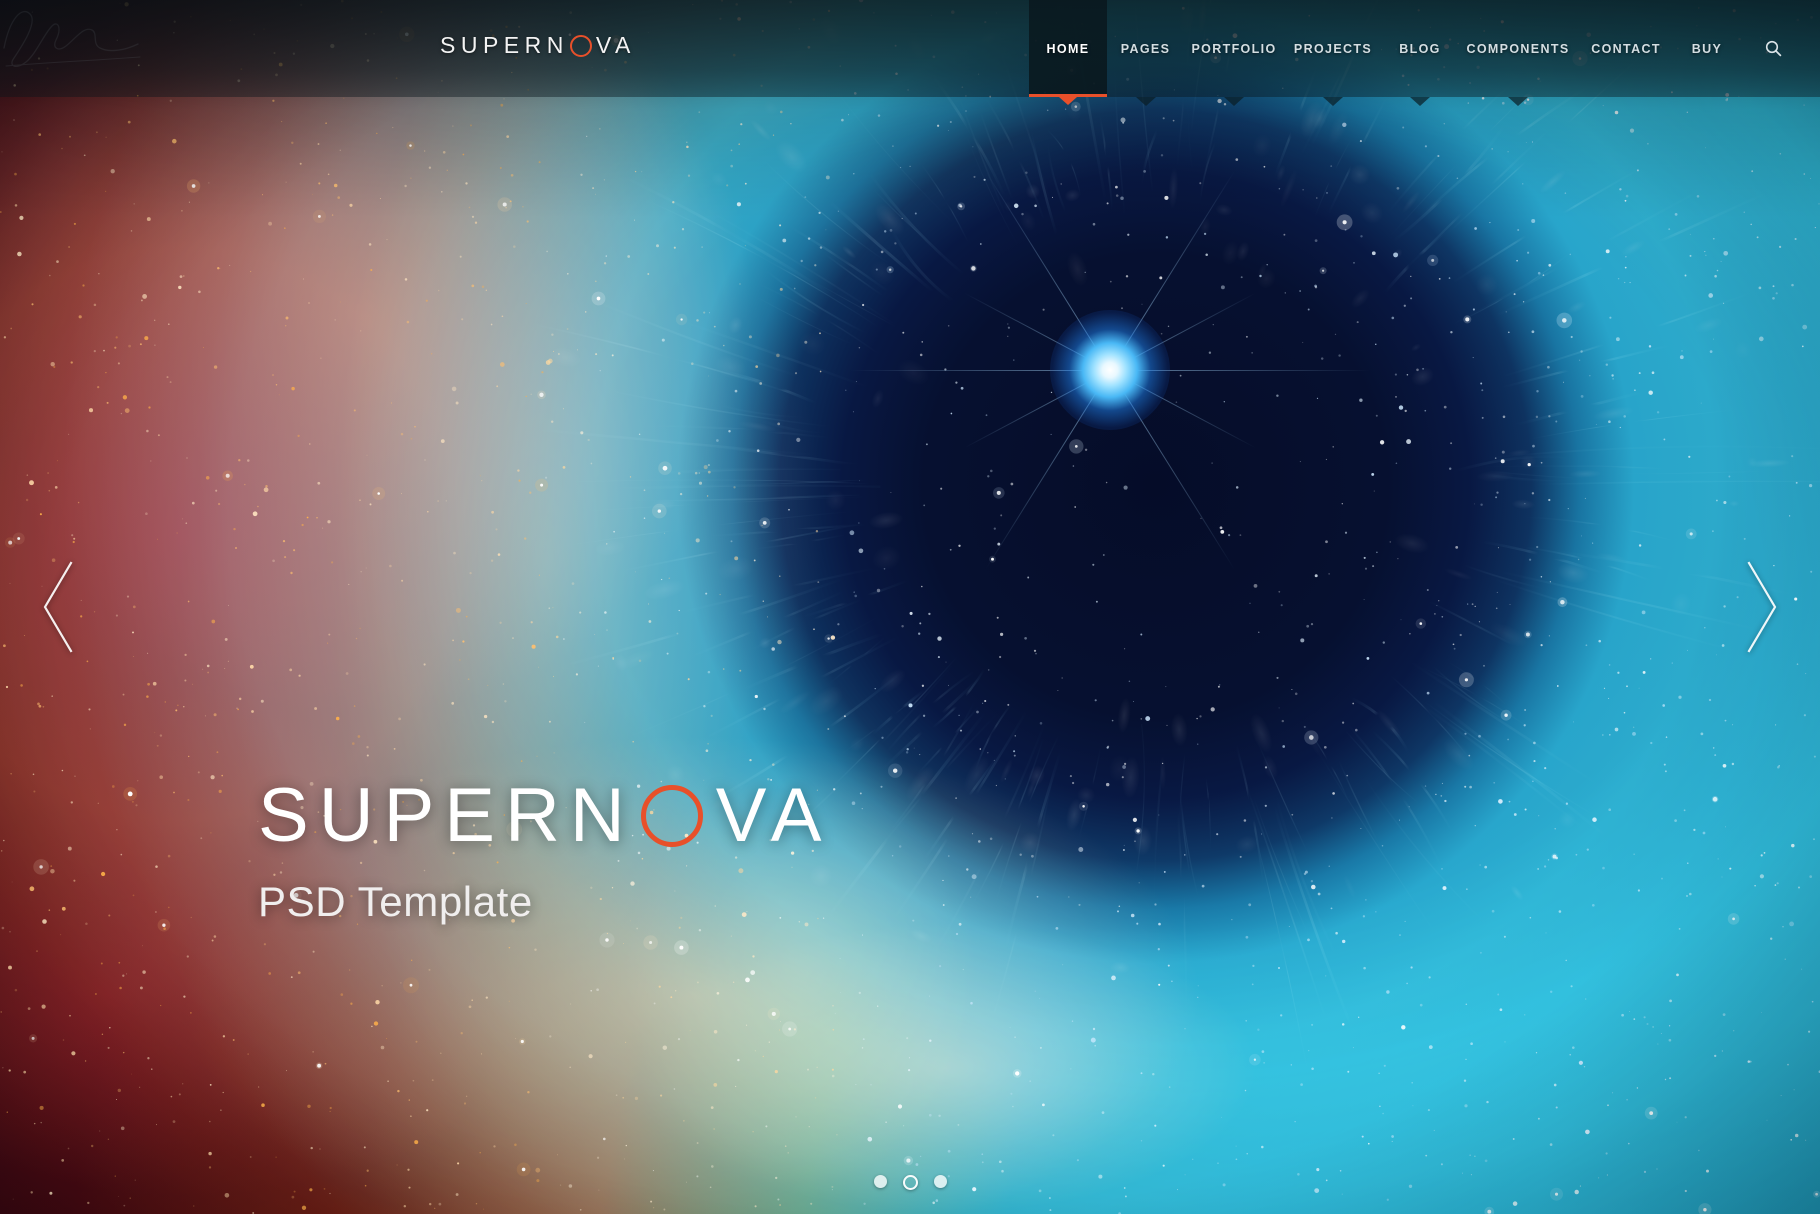 The width and height of the screenshot is (1820, 1214). I want to click on logo-text-before: SUPERN, so click(504, 45).